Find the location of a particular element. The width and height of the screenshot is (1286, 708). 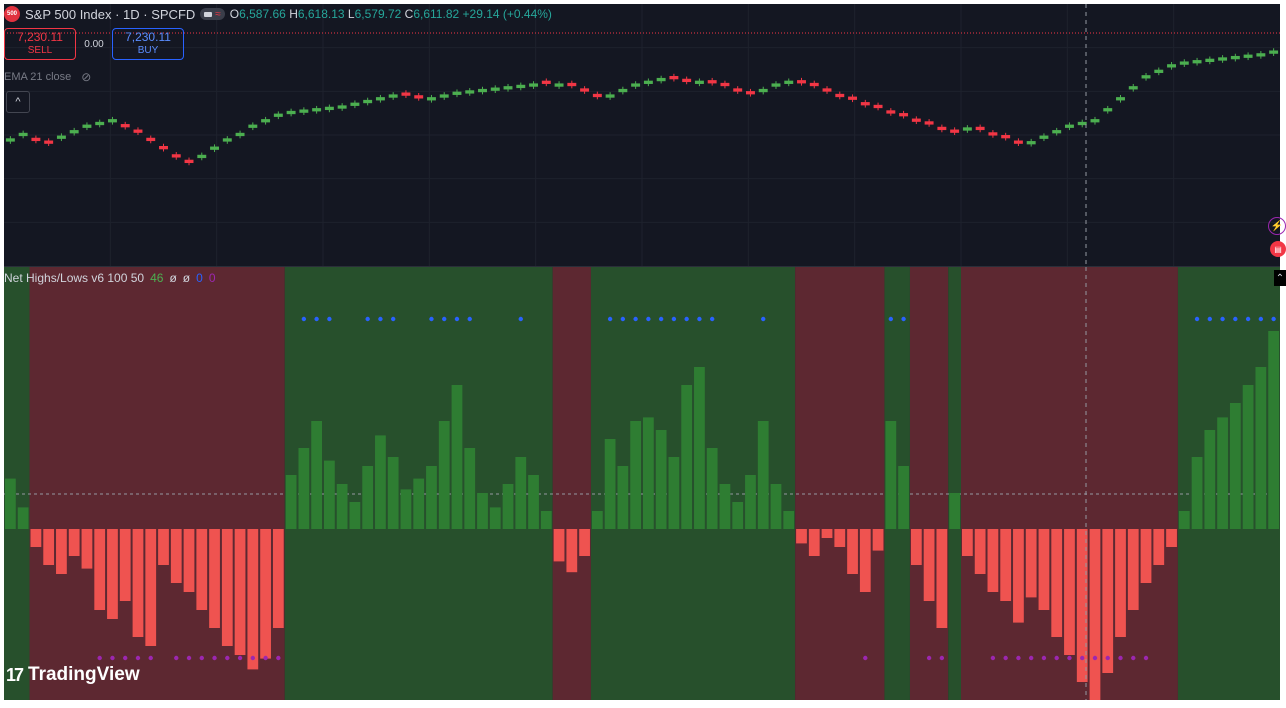

symbol-title: S&P 500 Index · 1D · SPCFD is located at coordinates (110, 14).